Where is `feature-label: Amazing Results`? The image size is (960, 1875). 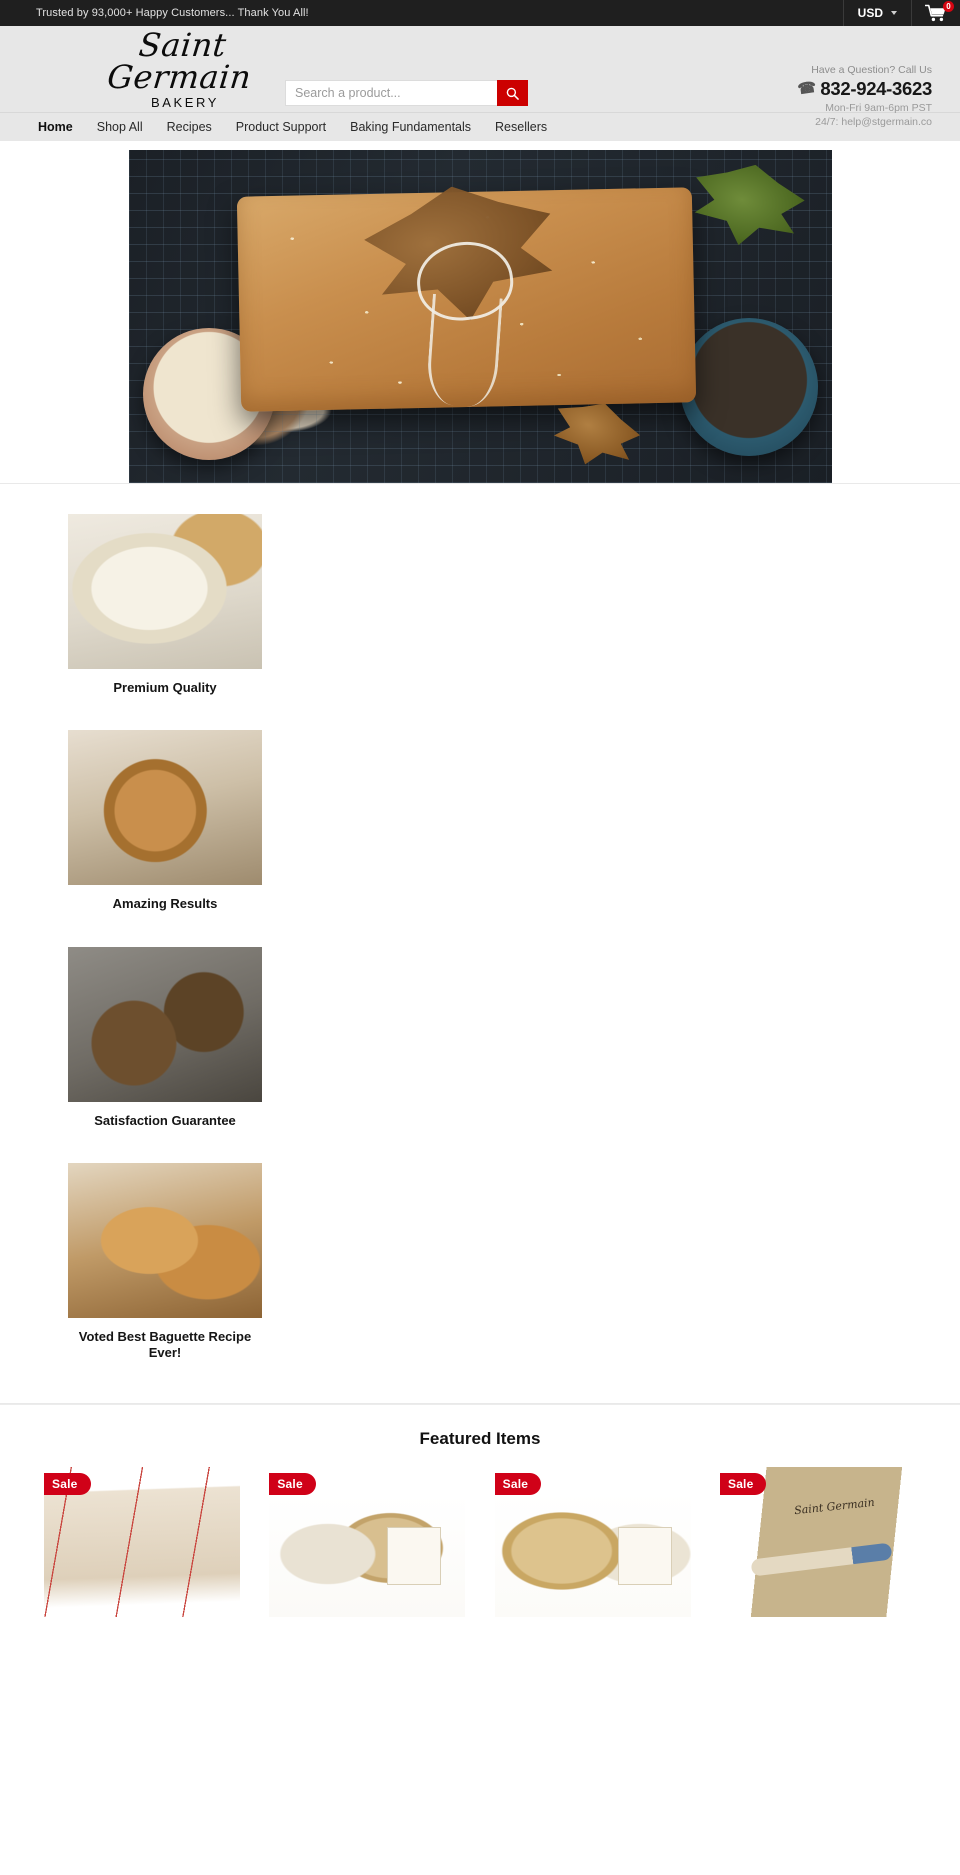 feature-label: Amazing Results is located at coordinates (165, 904).